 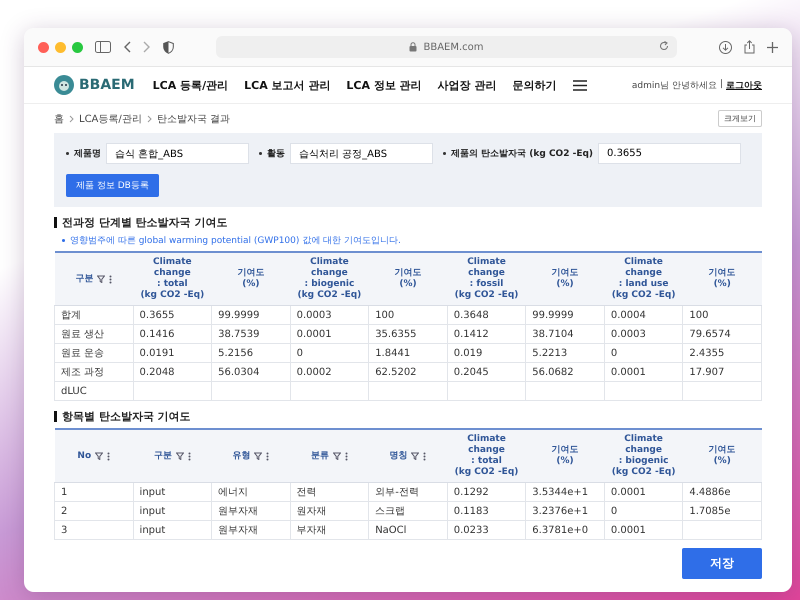 I want to click on table-cell: 0.0233, so click(x=486, y=530).